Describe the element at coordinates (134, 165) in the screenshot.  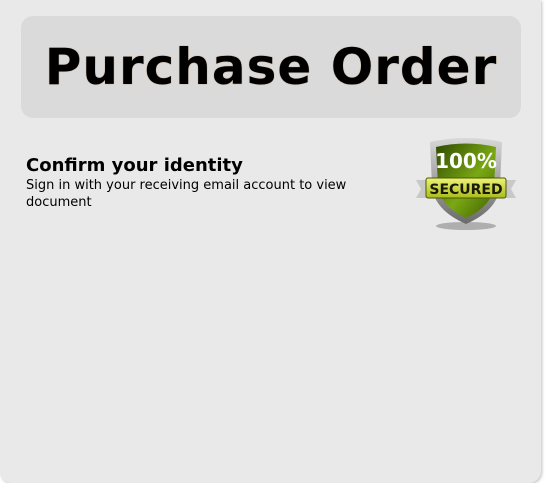
I see `identity-heading: Confirm your identity` at that location.